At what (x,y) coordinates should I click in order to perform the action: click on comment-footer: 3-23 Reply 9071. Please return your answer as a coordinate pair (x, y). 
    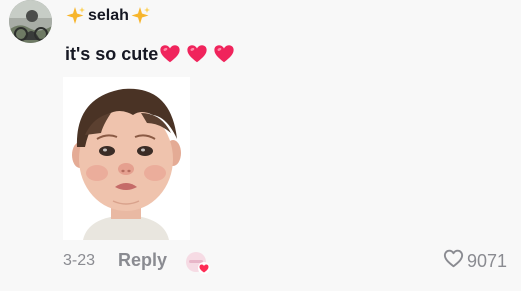
    Looking at the image, I should click on (288, 261).